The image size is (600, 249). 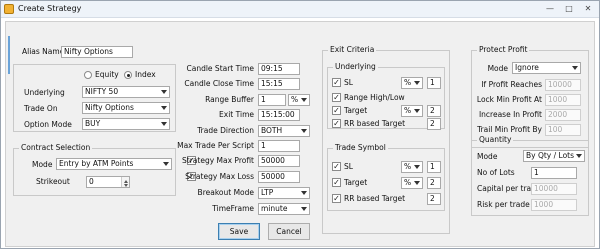 What do you see at coordinates (279, 177) in the screenshot?
I see `max-loss-input: 50000` at bounding box center [279, 177].